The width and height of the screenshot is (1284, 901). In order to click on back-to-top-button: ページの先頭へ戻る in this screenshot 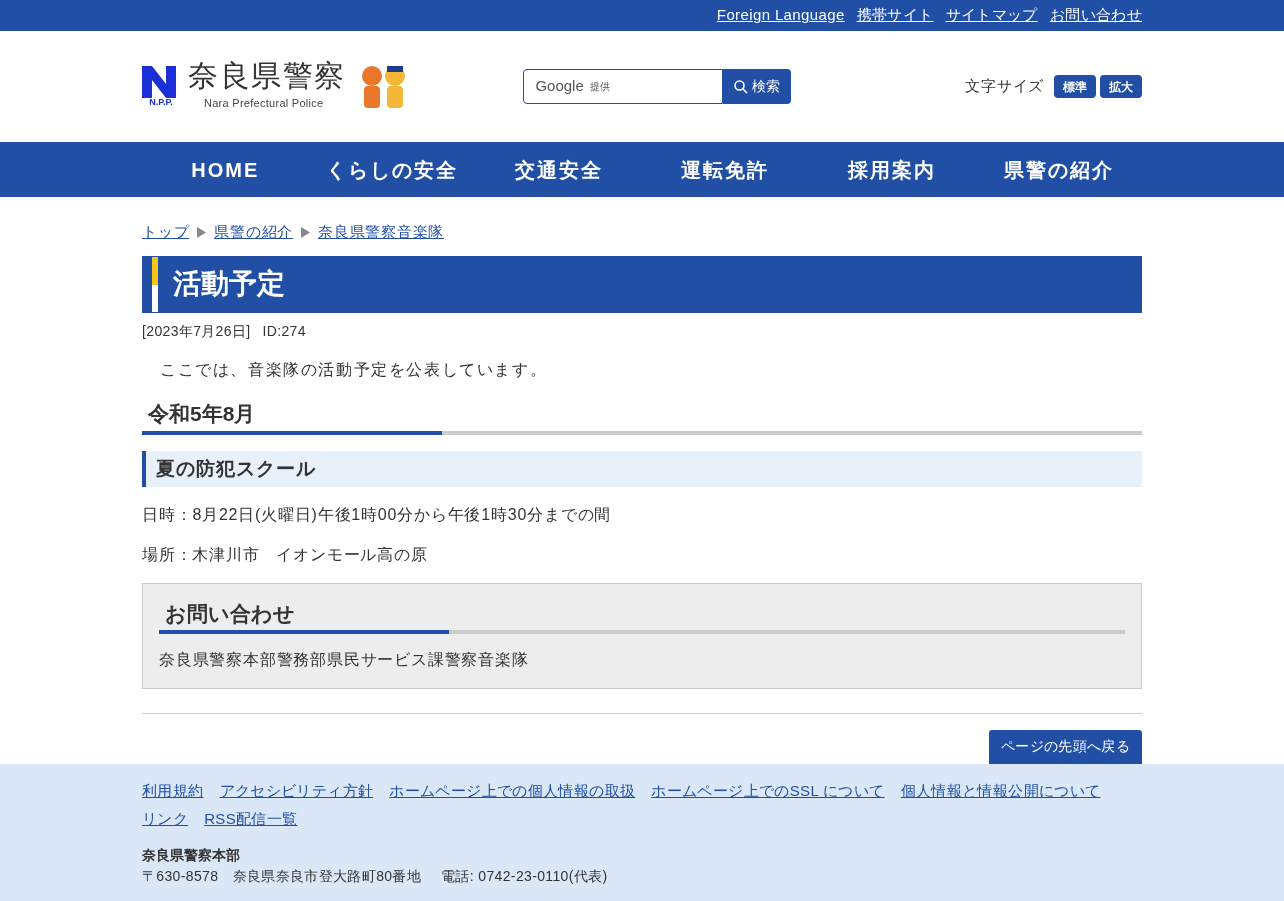, I will do `click(1065, 746)`.